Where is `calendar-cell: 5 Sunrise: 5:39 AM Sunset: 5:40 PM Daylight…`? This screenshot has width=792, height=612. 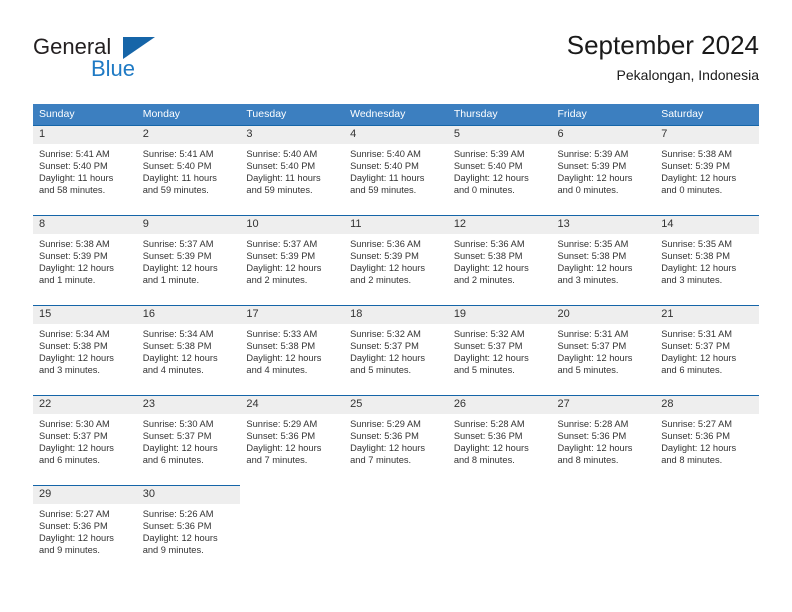
calendar-cell: 5 Sunrise: 5:39 AM Sunset: 5:40 PM Daylight… is located at coordinates (499, 170).